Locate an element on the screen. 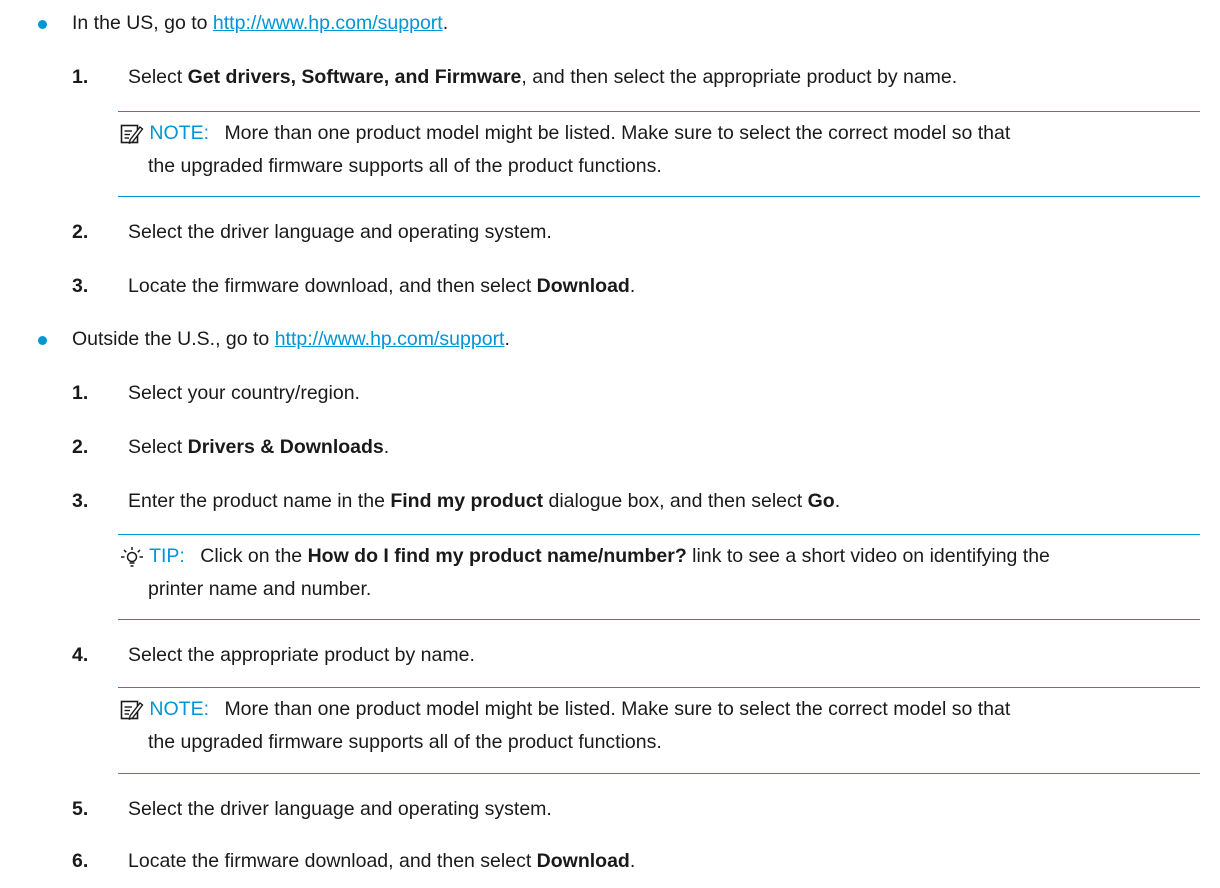 The image size is (1220, 888). step-number: 6. is located at coordinates (80, 861).